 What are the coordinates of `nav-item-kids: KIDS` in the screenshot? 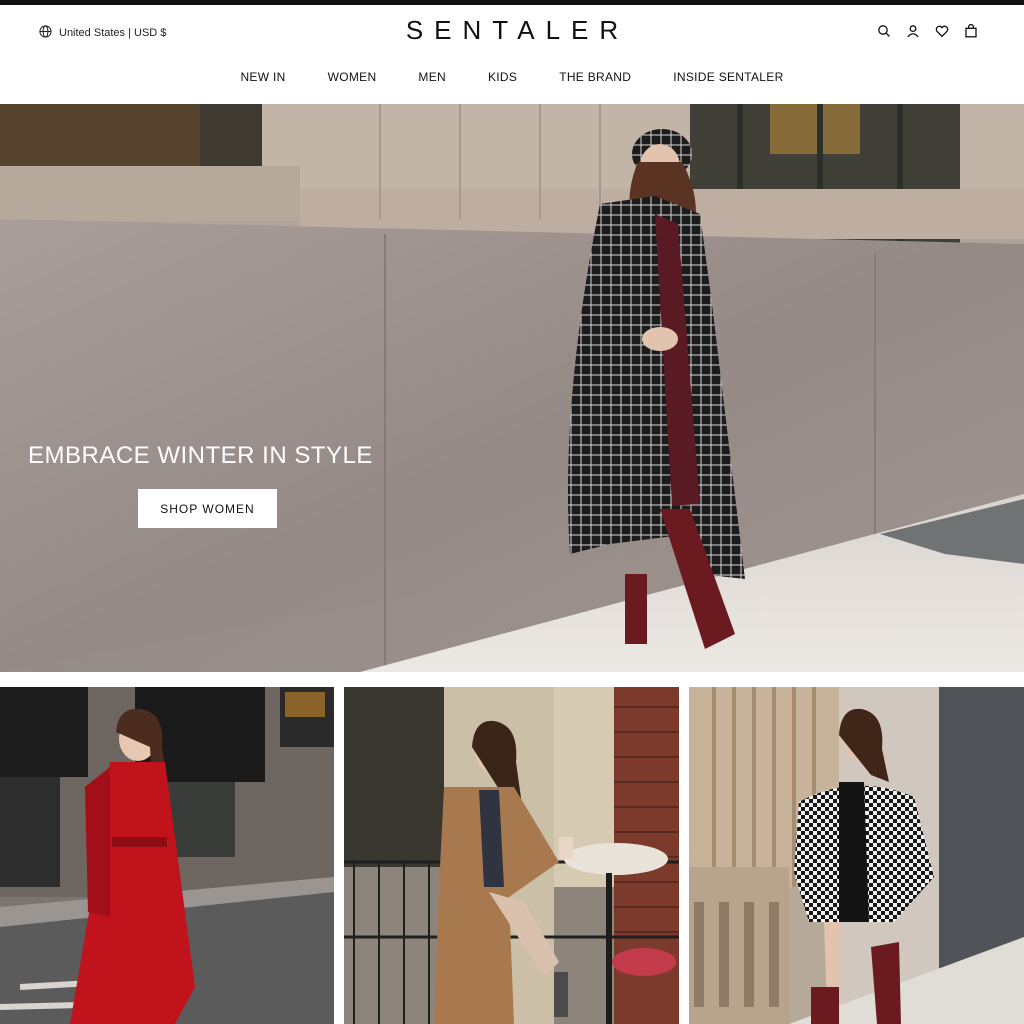 It's located at (502, 77).